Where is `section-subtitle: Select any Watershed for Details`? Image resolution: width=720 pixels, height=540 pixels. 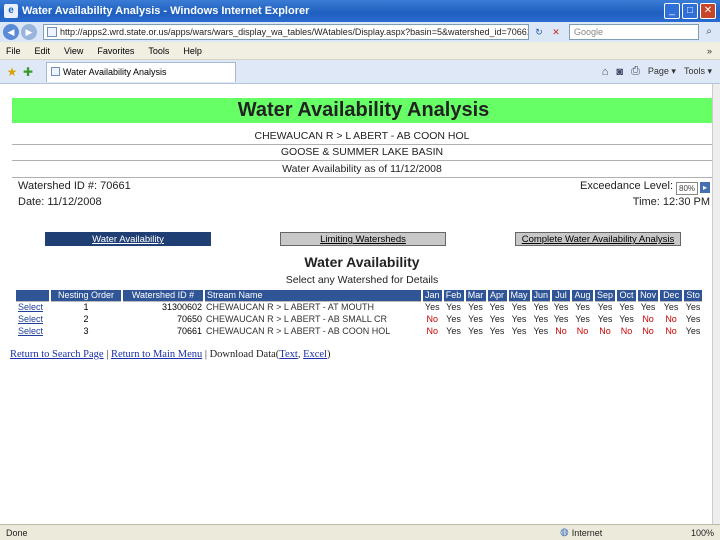 section-subtitle: Select any Watershed for Details is located at coordinates (362, 280).